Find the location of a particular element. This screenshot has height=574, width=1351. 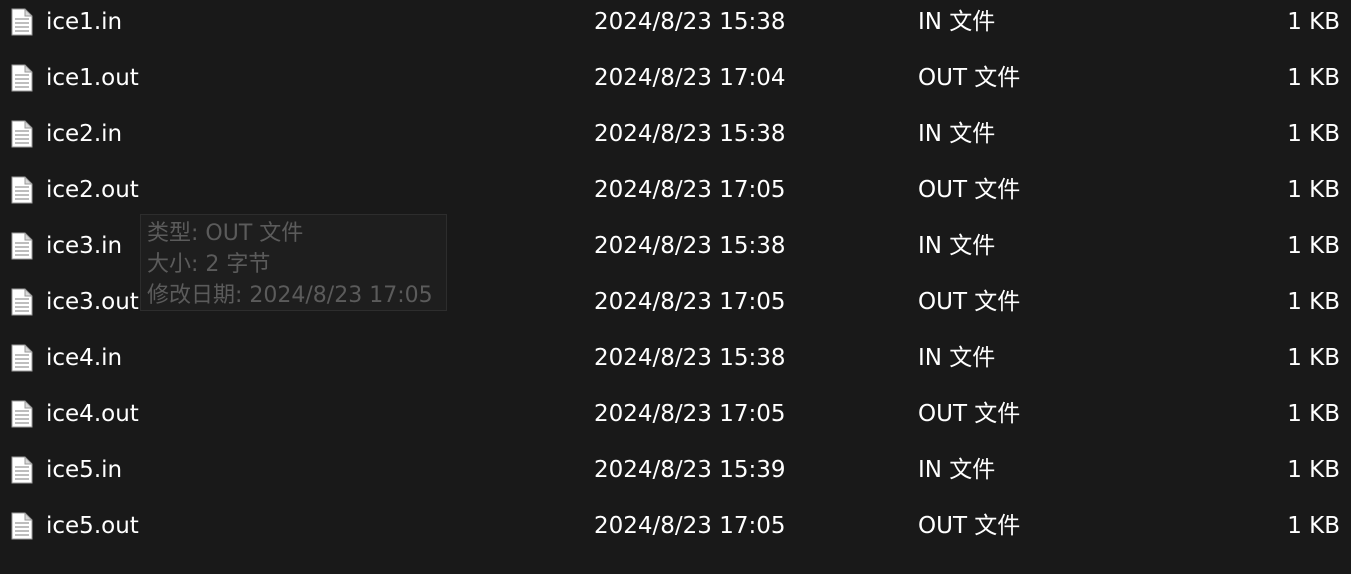

file-name: ice5.out is located at coordinates (92, 526).